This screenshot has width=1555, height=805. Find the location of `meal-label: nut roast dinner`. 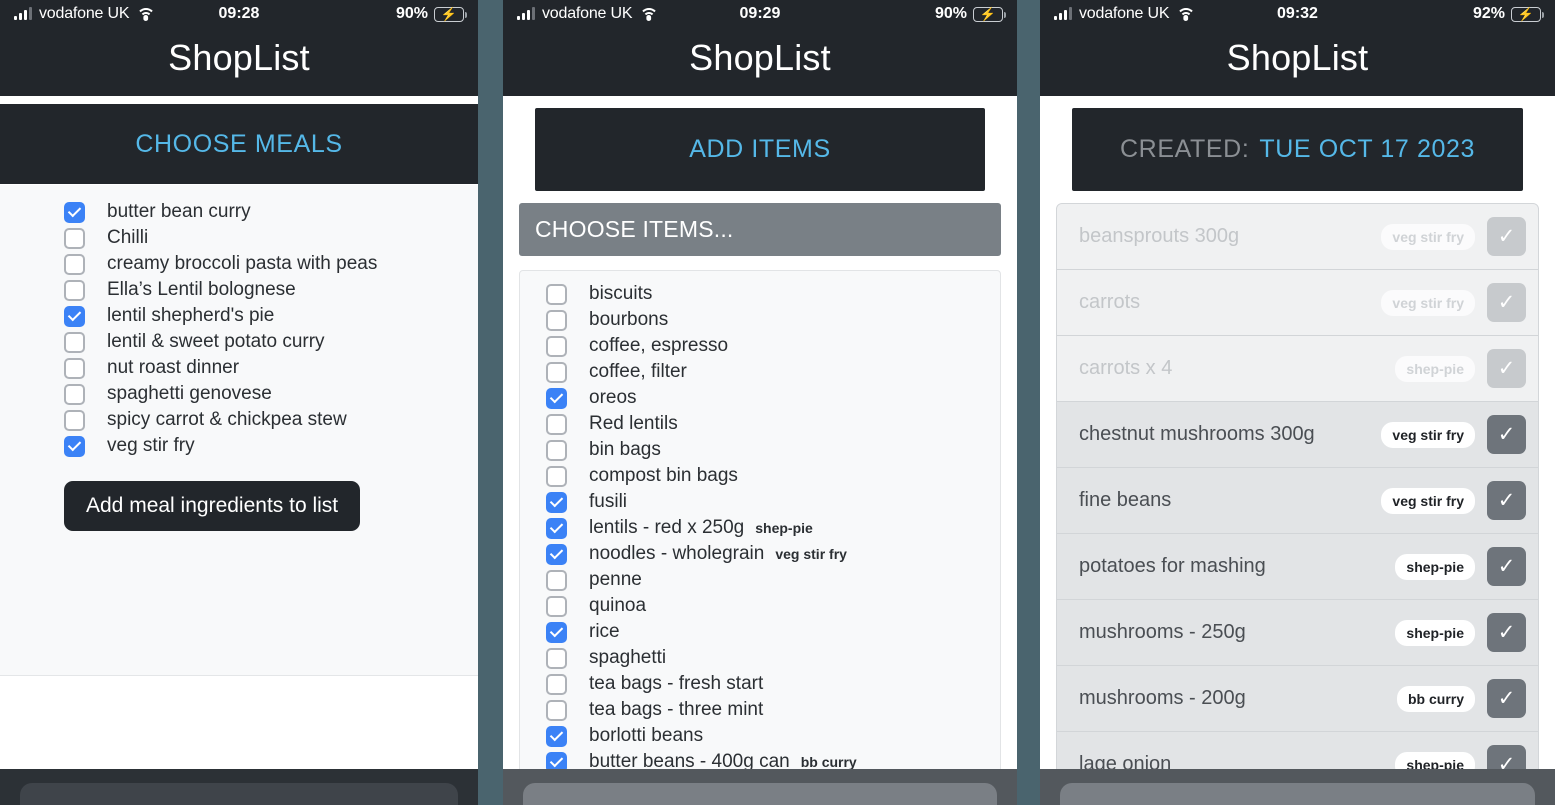

meal-label: nut roast dinner is located at coordinates (173, 367).